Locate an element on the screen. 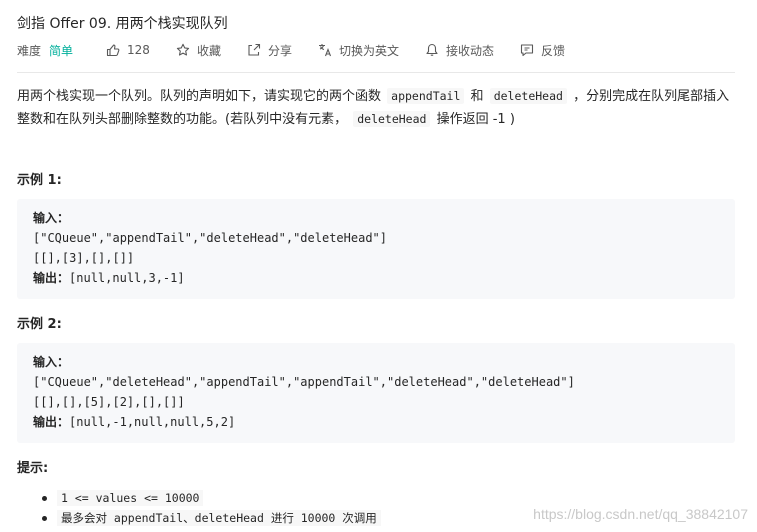 The height and width of the screenshot is (532, 757). favorite-label: 收藏 is located at coordinates (208, 50).